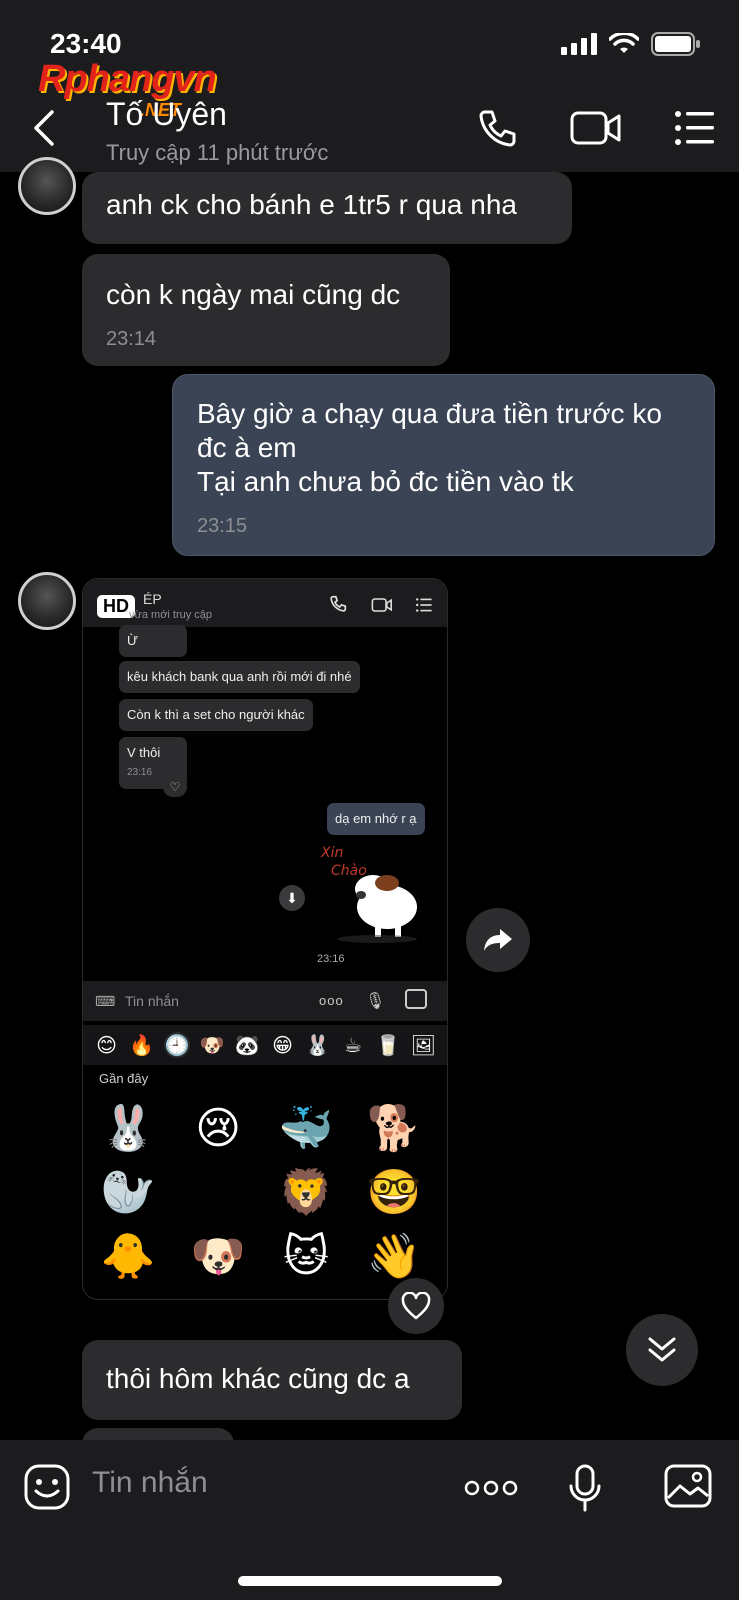 The image size is (739, 1600). I want to click on sticker-time: 23:16, so click(331, 959).